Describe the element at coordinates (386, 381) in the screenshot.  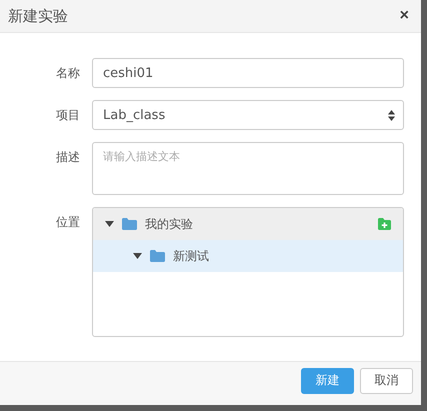
I see `cancel-button: 取消` at that location.